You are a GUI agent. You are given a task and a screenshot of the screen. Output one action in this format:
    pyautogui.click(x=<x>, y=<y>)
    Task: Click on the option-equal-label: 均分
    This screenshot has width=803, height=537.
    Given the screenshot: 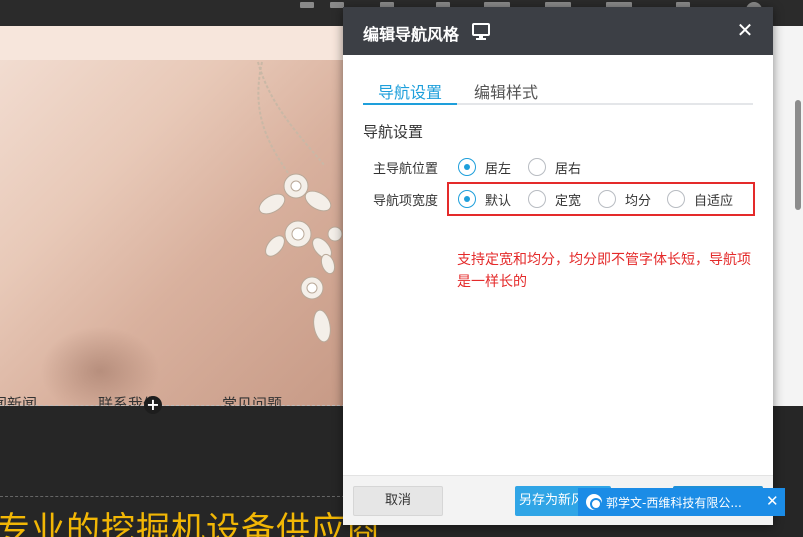 What is the action you would take?
    pyautogui.click(x=638, y=199)
    